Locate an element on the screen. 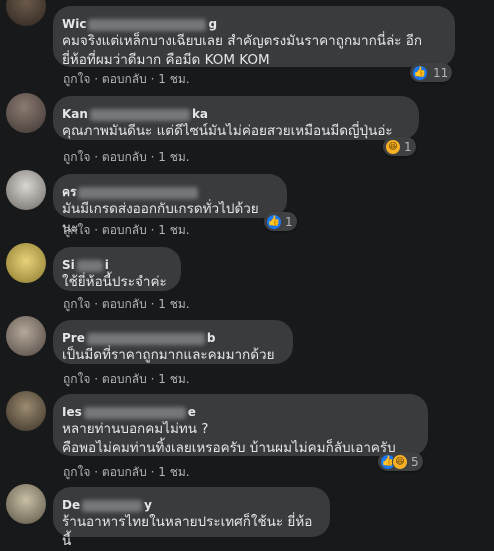 The image size is (494, 551). comment-bubble: Si i ใช้ยี่ห้อนี้ประจำค่ะ is located at coordinates (117, 269).